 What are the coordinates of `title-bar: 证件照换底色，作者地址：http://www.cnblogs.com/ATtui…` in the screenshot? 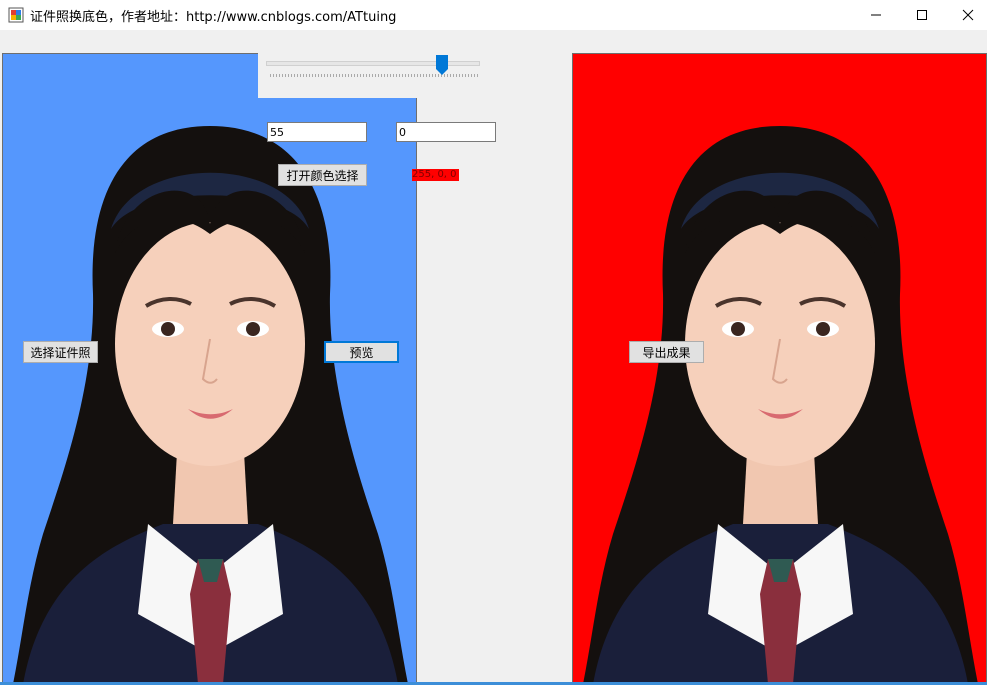 It's located at (493, 15).